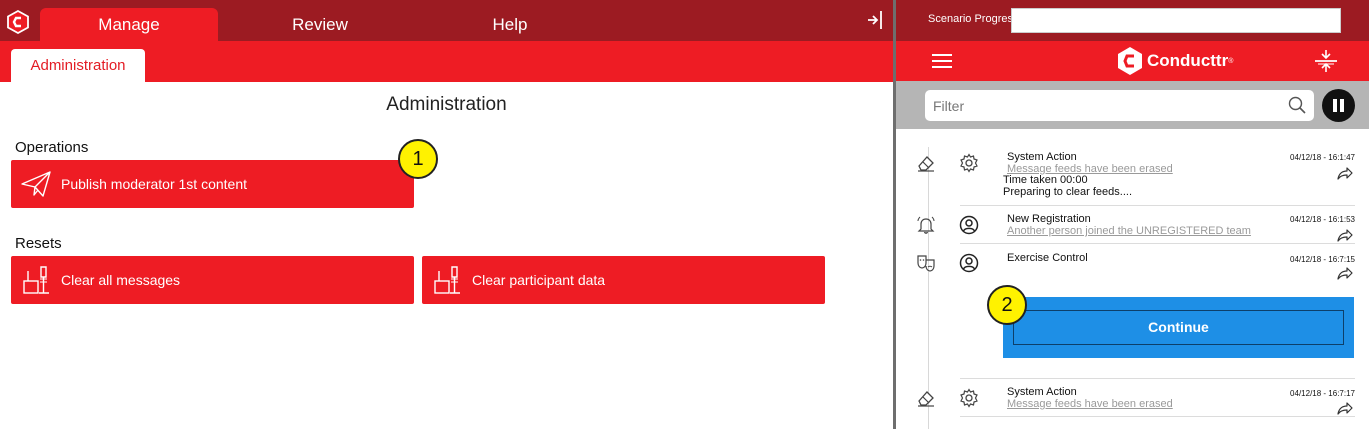  Describe the element at coordinates (52, 147) in the screenshot. I see `operations-heading: Operations` at that location.